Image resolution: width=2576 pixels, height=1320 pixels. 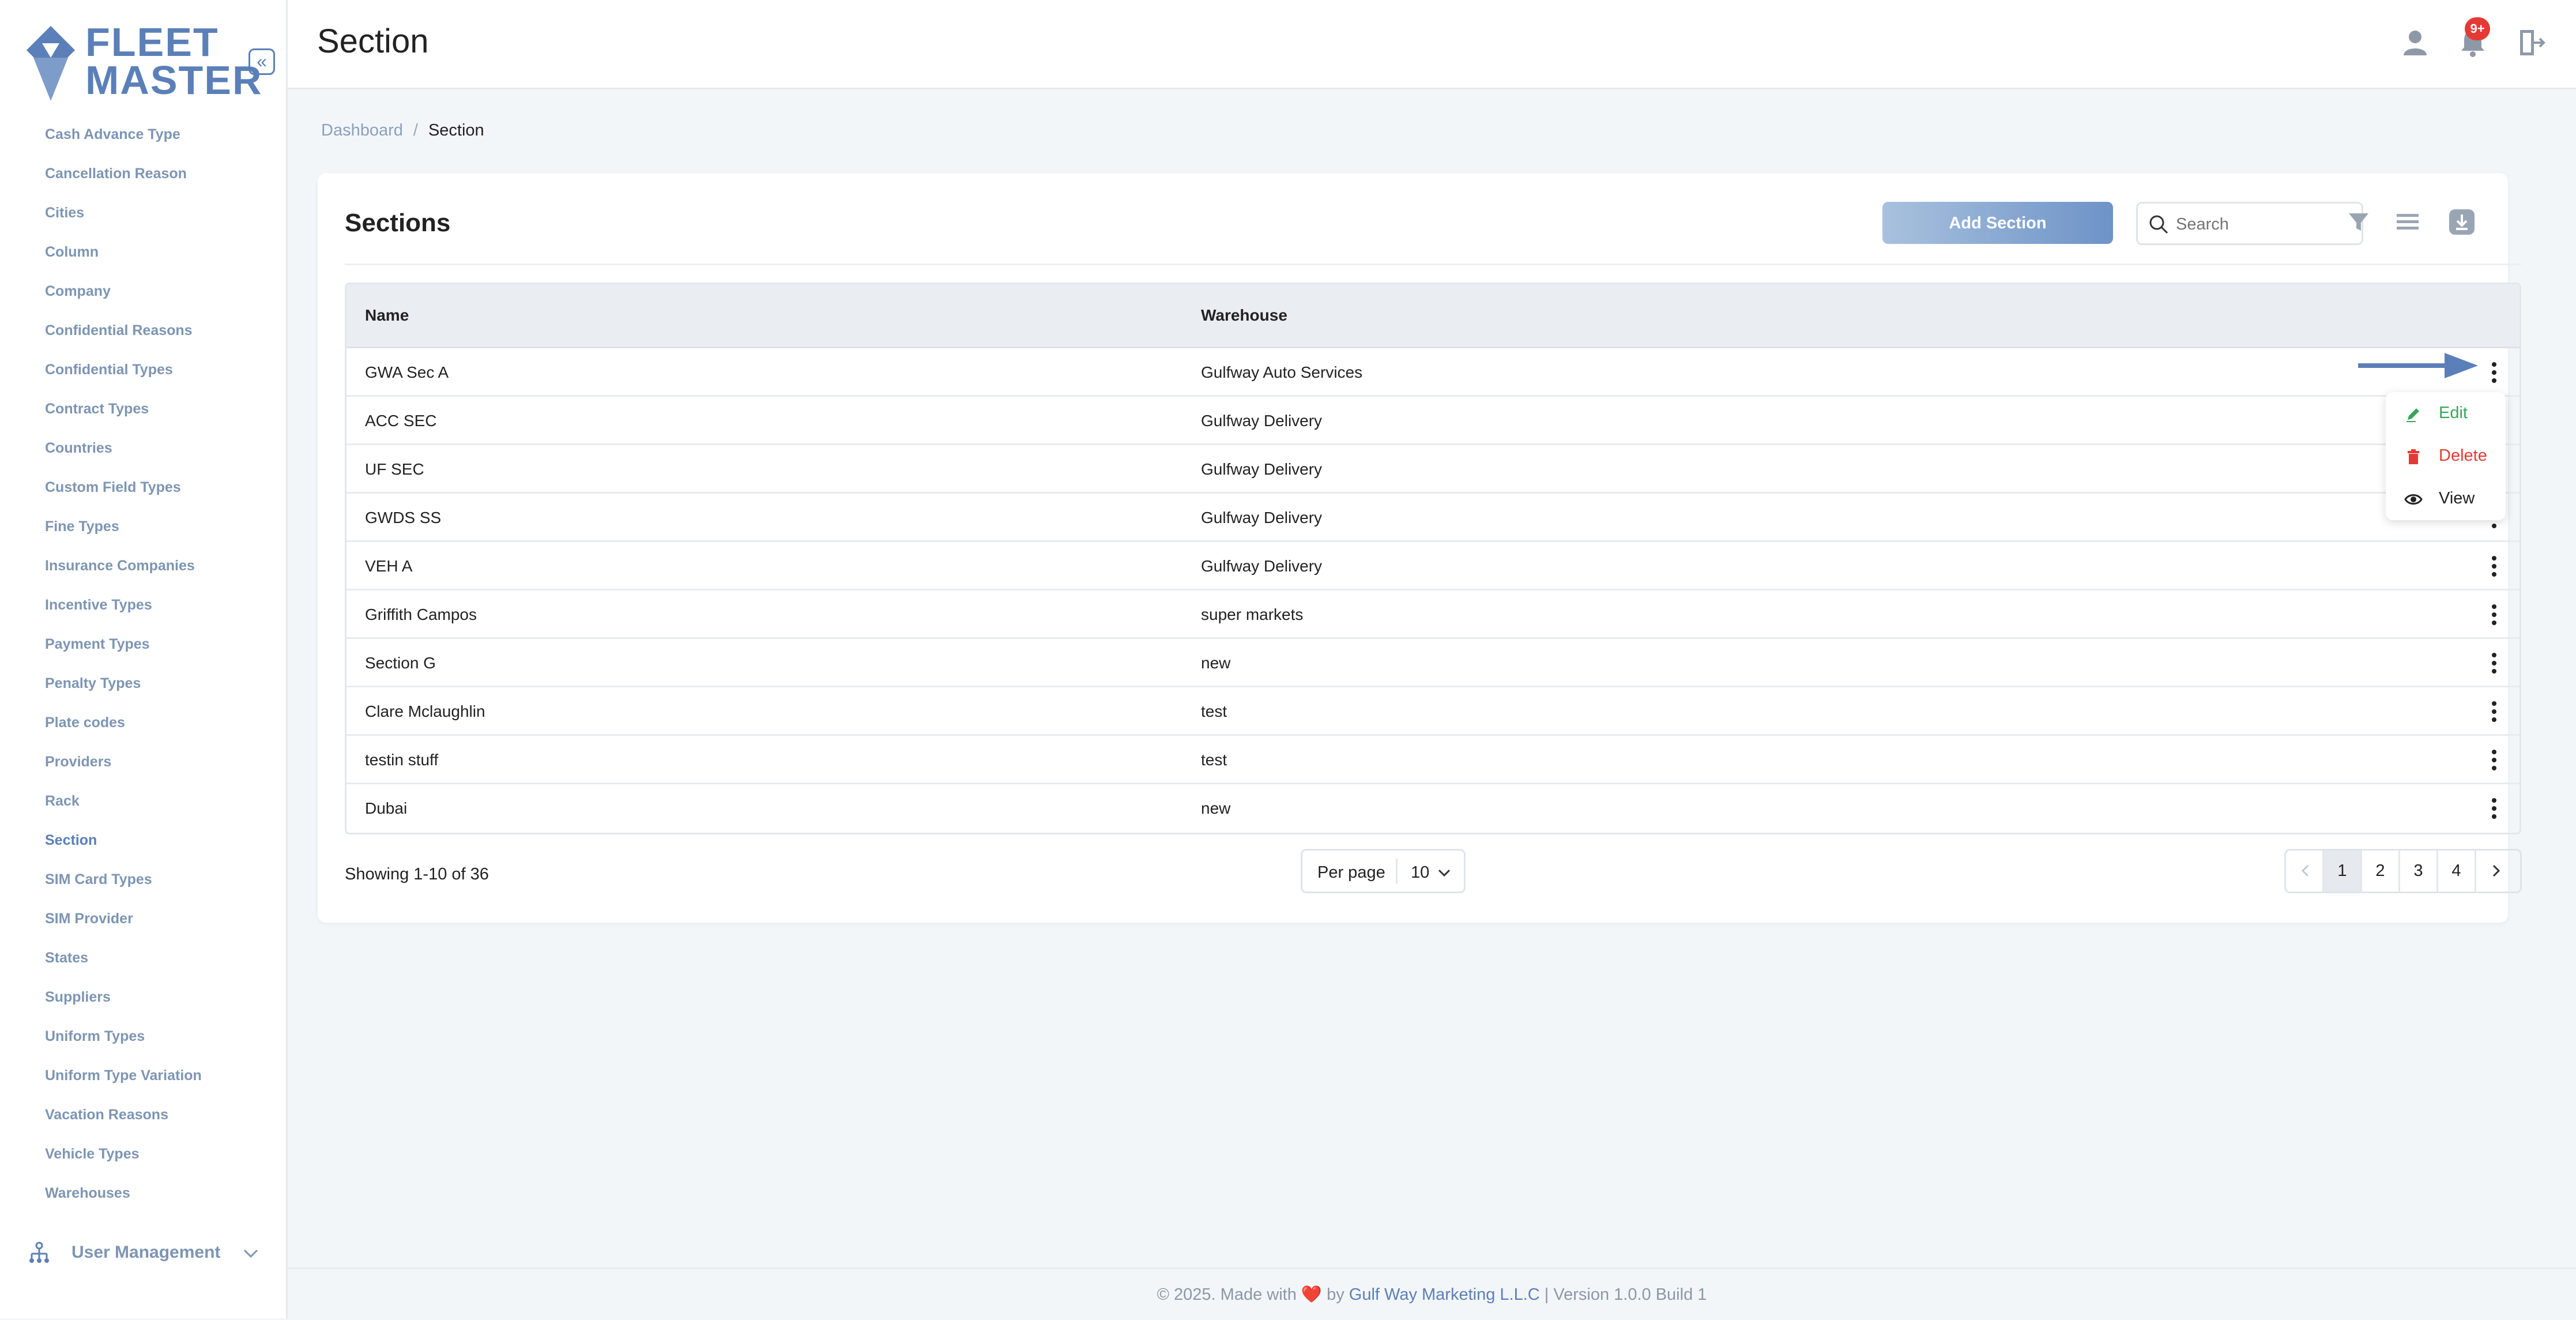 What do you see at coordinates (143, 299) in the screenshot?
I see `sidebar-item-company: Company` at bounding box center [143, 299].